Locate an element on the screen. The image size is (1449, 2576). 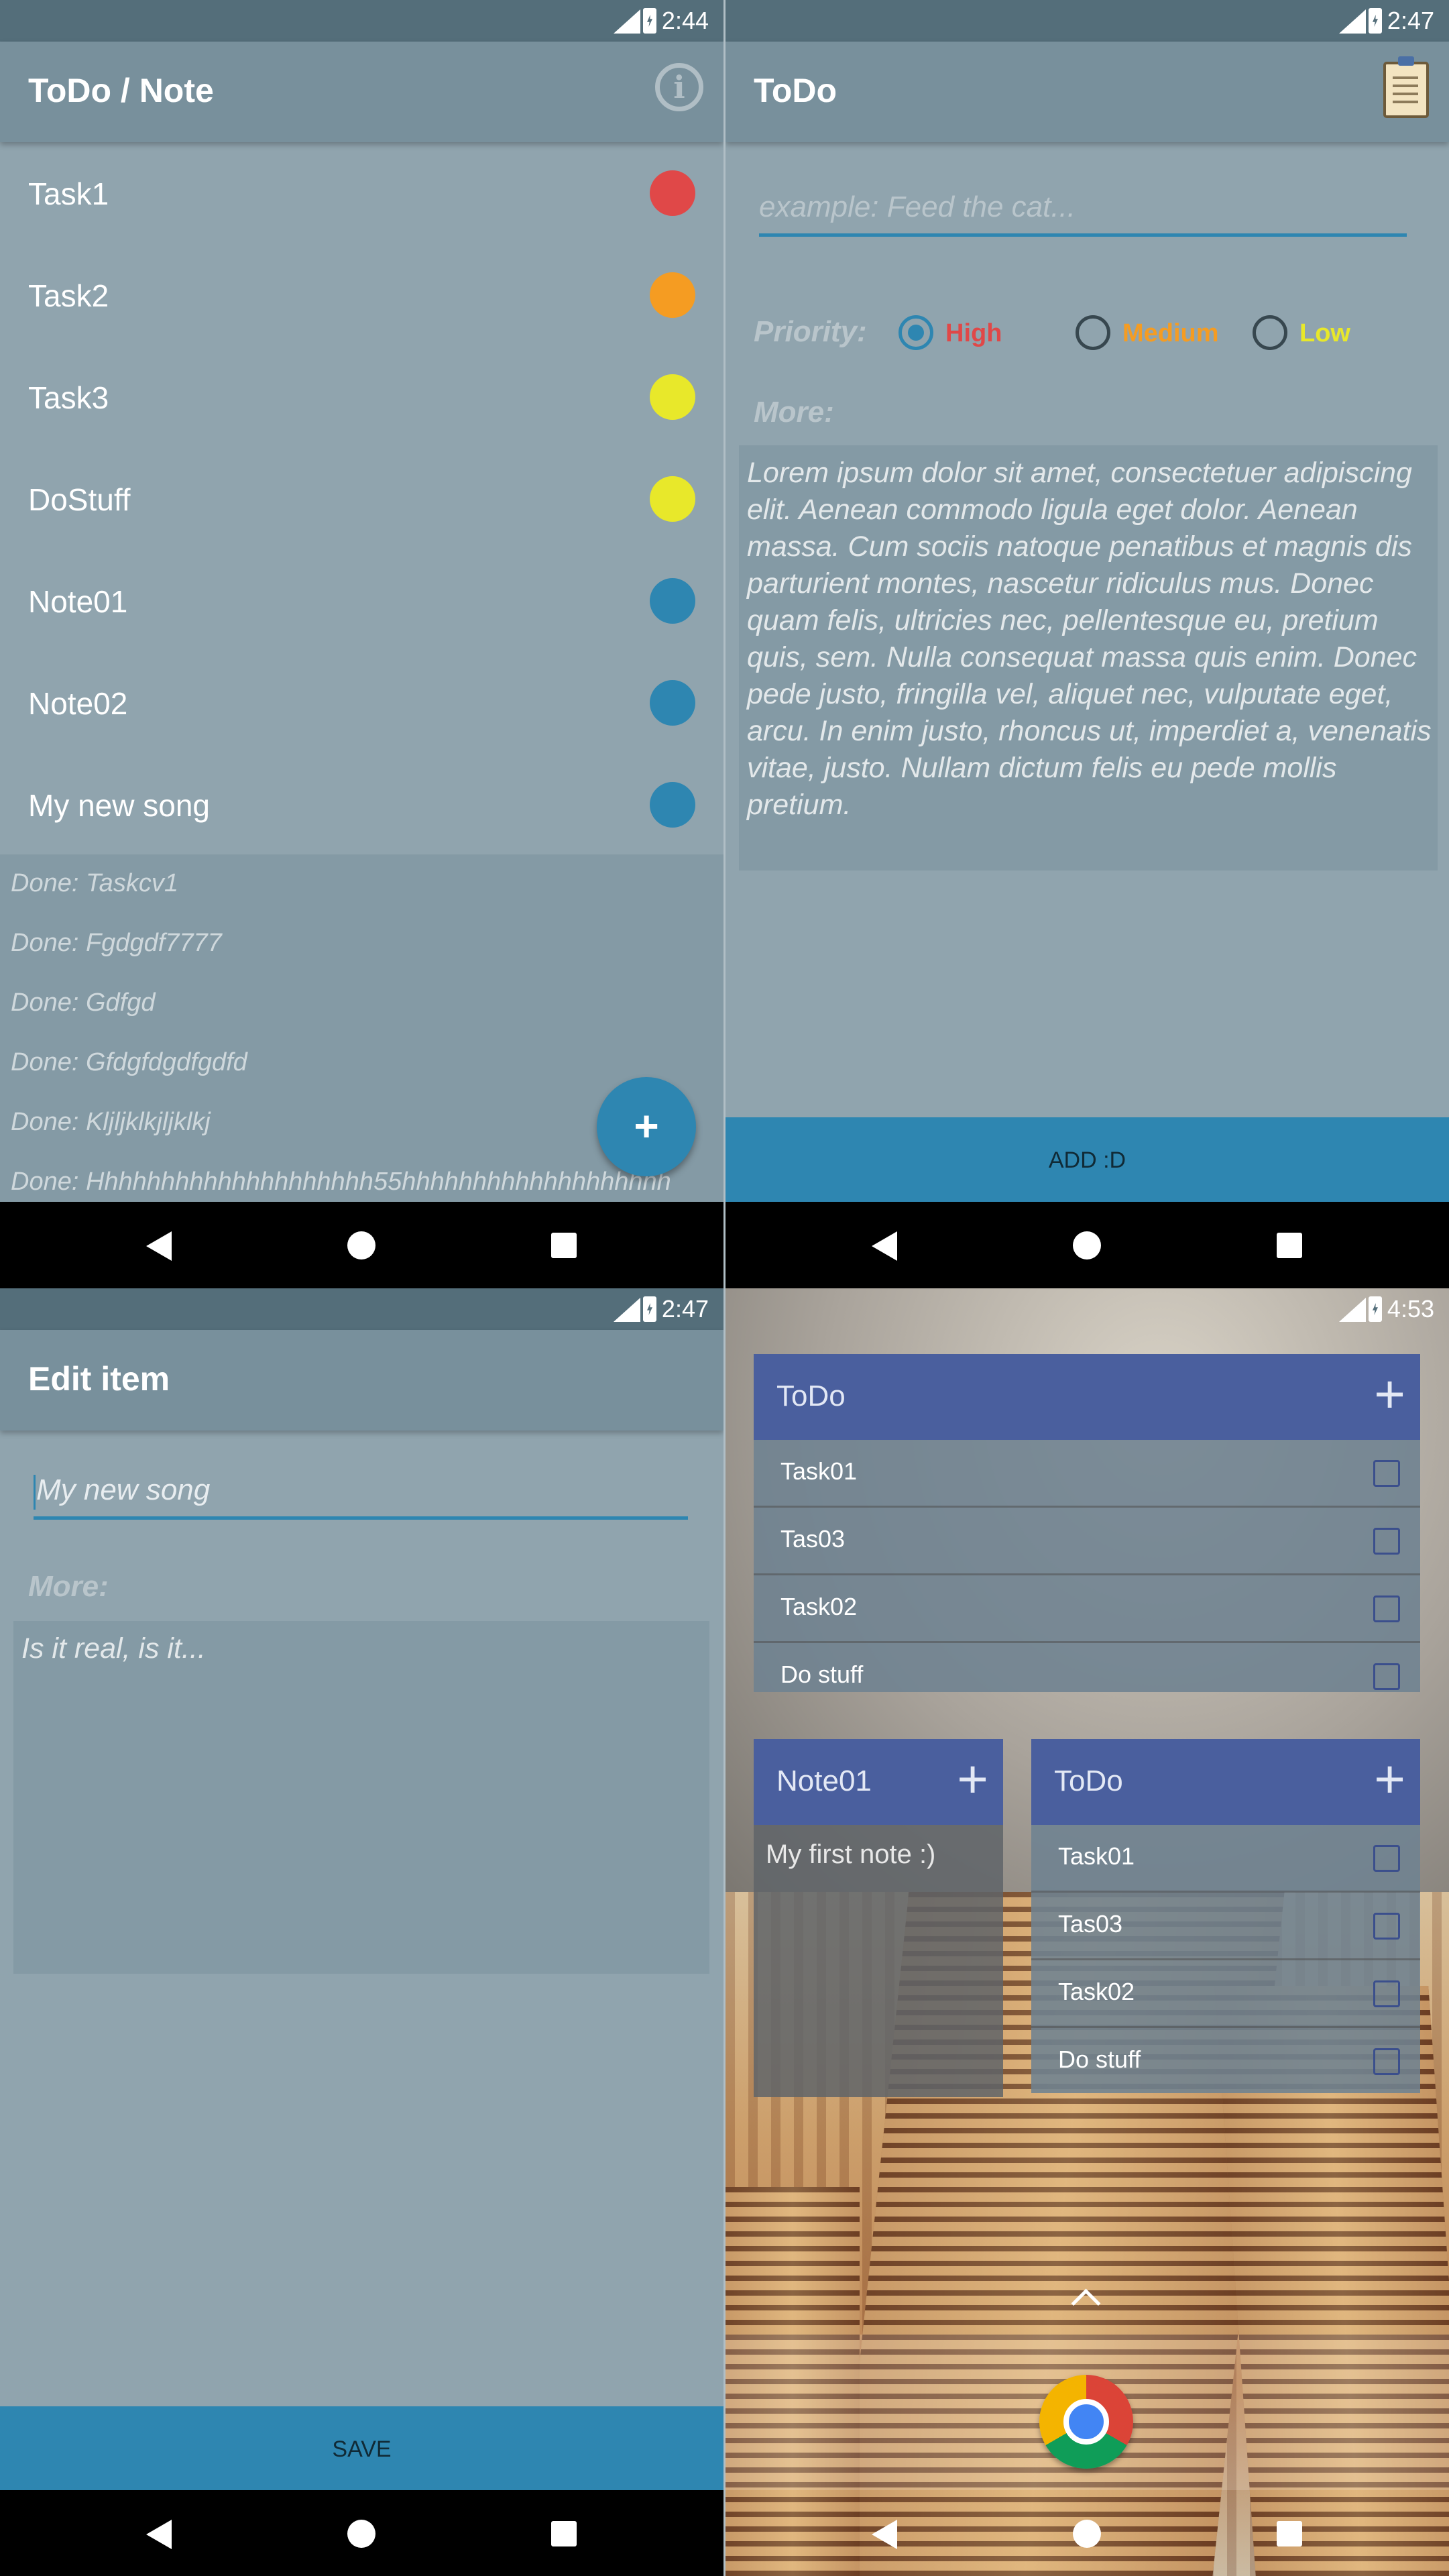
list-item-label: Task01 is located at coordinates (1097, 1856).